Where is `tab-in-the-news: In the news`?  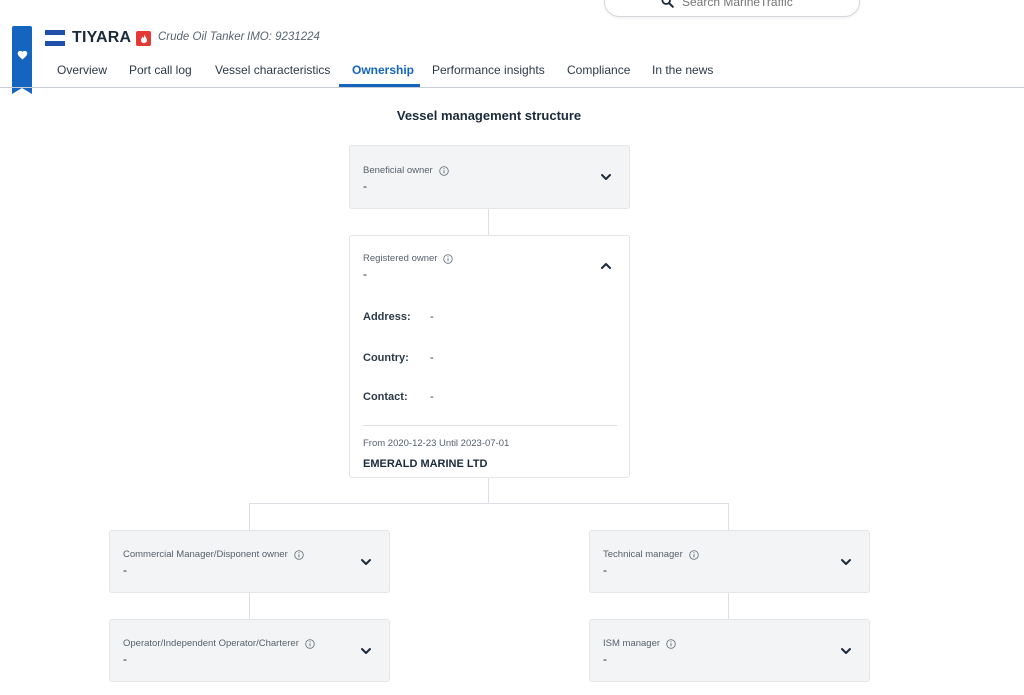
tab-in-the-news: In the news is located at coordinates (682, 70).